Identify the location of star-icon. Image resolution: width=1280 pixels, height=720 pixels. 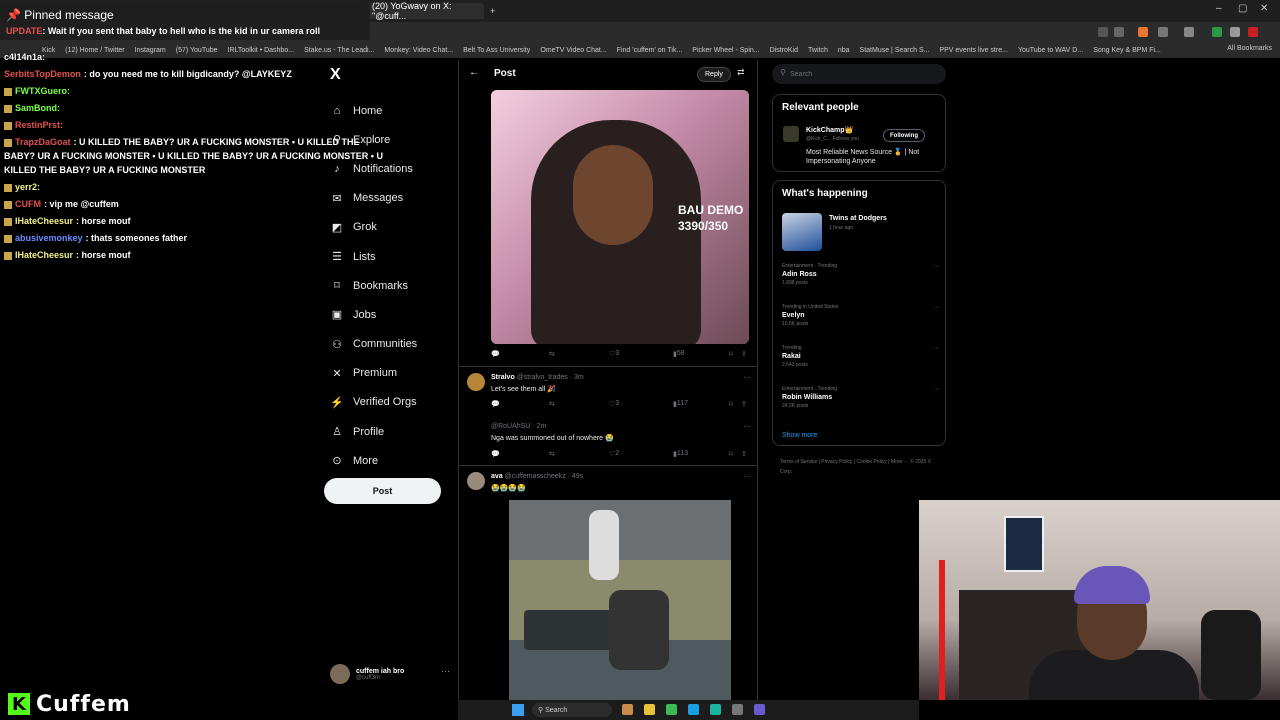
(1119, 32).